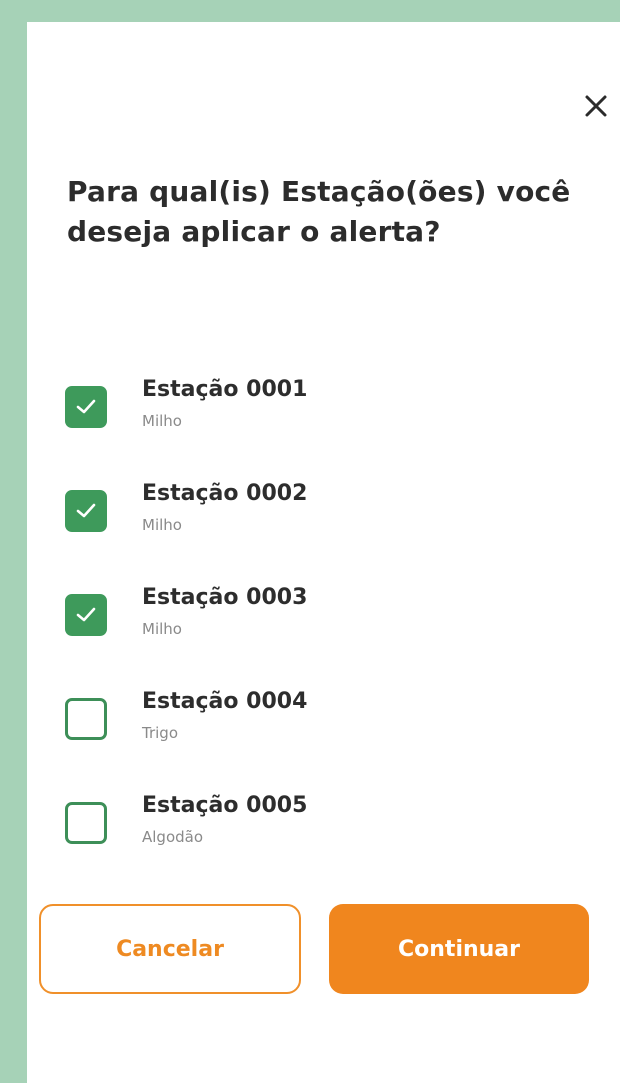 The height and width of the screenshot is (1083, 620). What do you see at coordinates (325, 726) in the screenshot?
I see `station-item: Estação 0004 Trigo` at bounding box center [325, 726].